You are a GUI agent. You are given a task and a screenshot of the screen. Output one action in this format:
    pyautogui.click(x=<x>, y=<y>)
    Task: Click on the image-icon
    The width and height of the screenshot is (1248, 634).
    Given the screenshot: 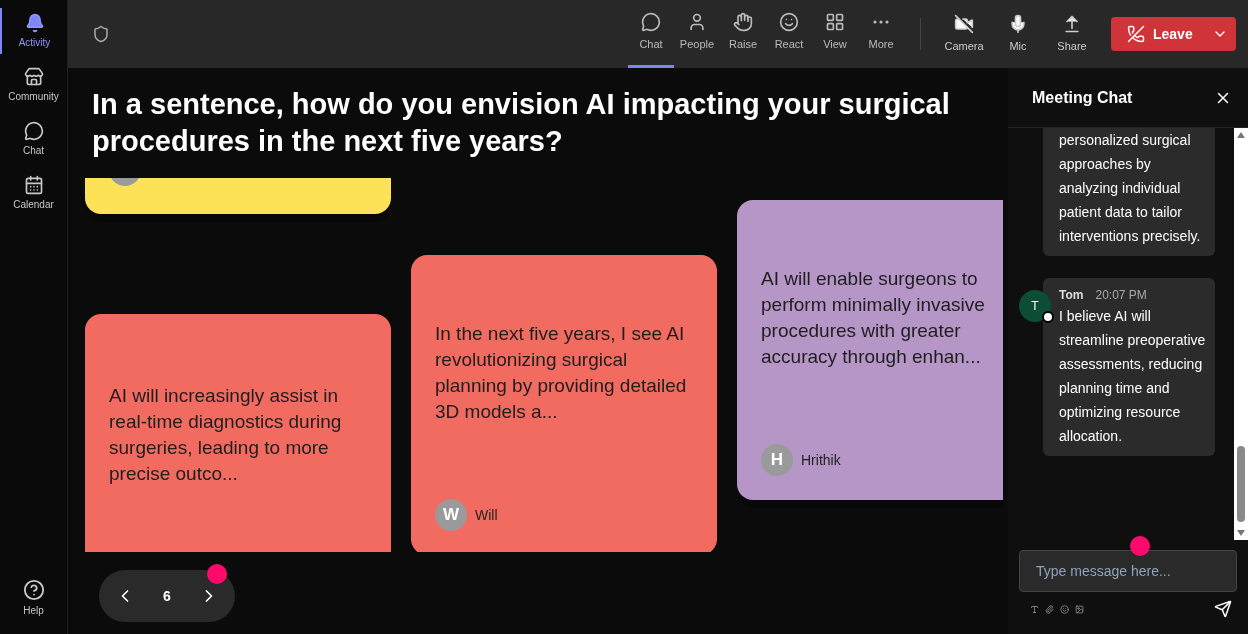 What is the action you would take?
    pyautogui.click(x=1079, y=609)
    